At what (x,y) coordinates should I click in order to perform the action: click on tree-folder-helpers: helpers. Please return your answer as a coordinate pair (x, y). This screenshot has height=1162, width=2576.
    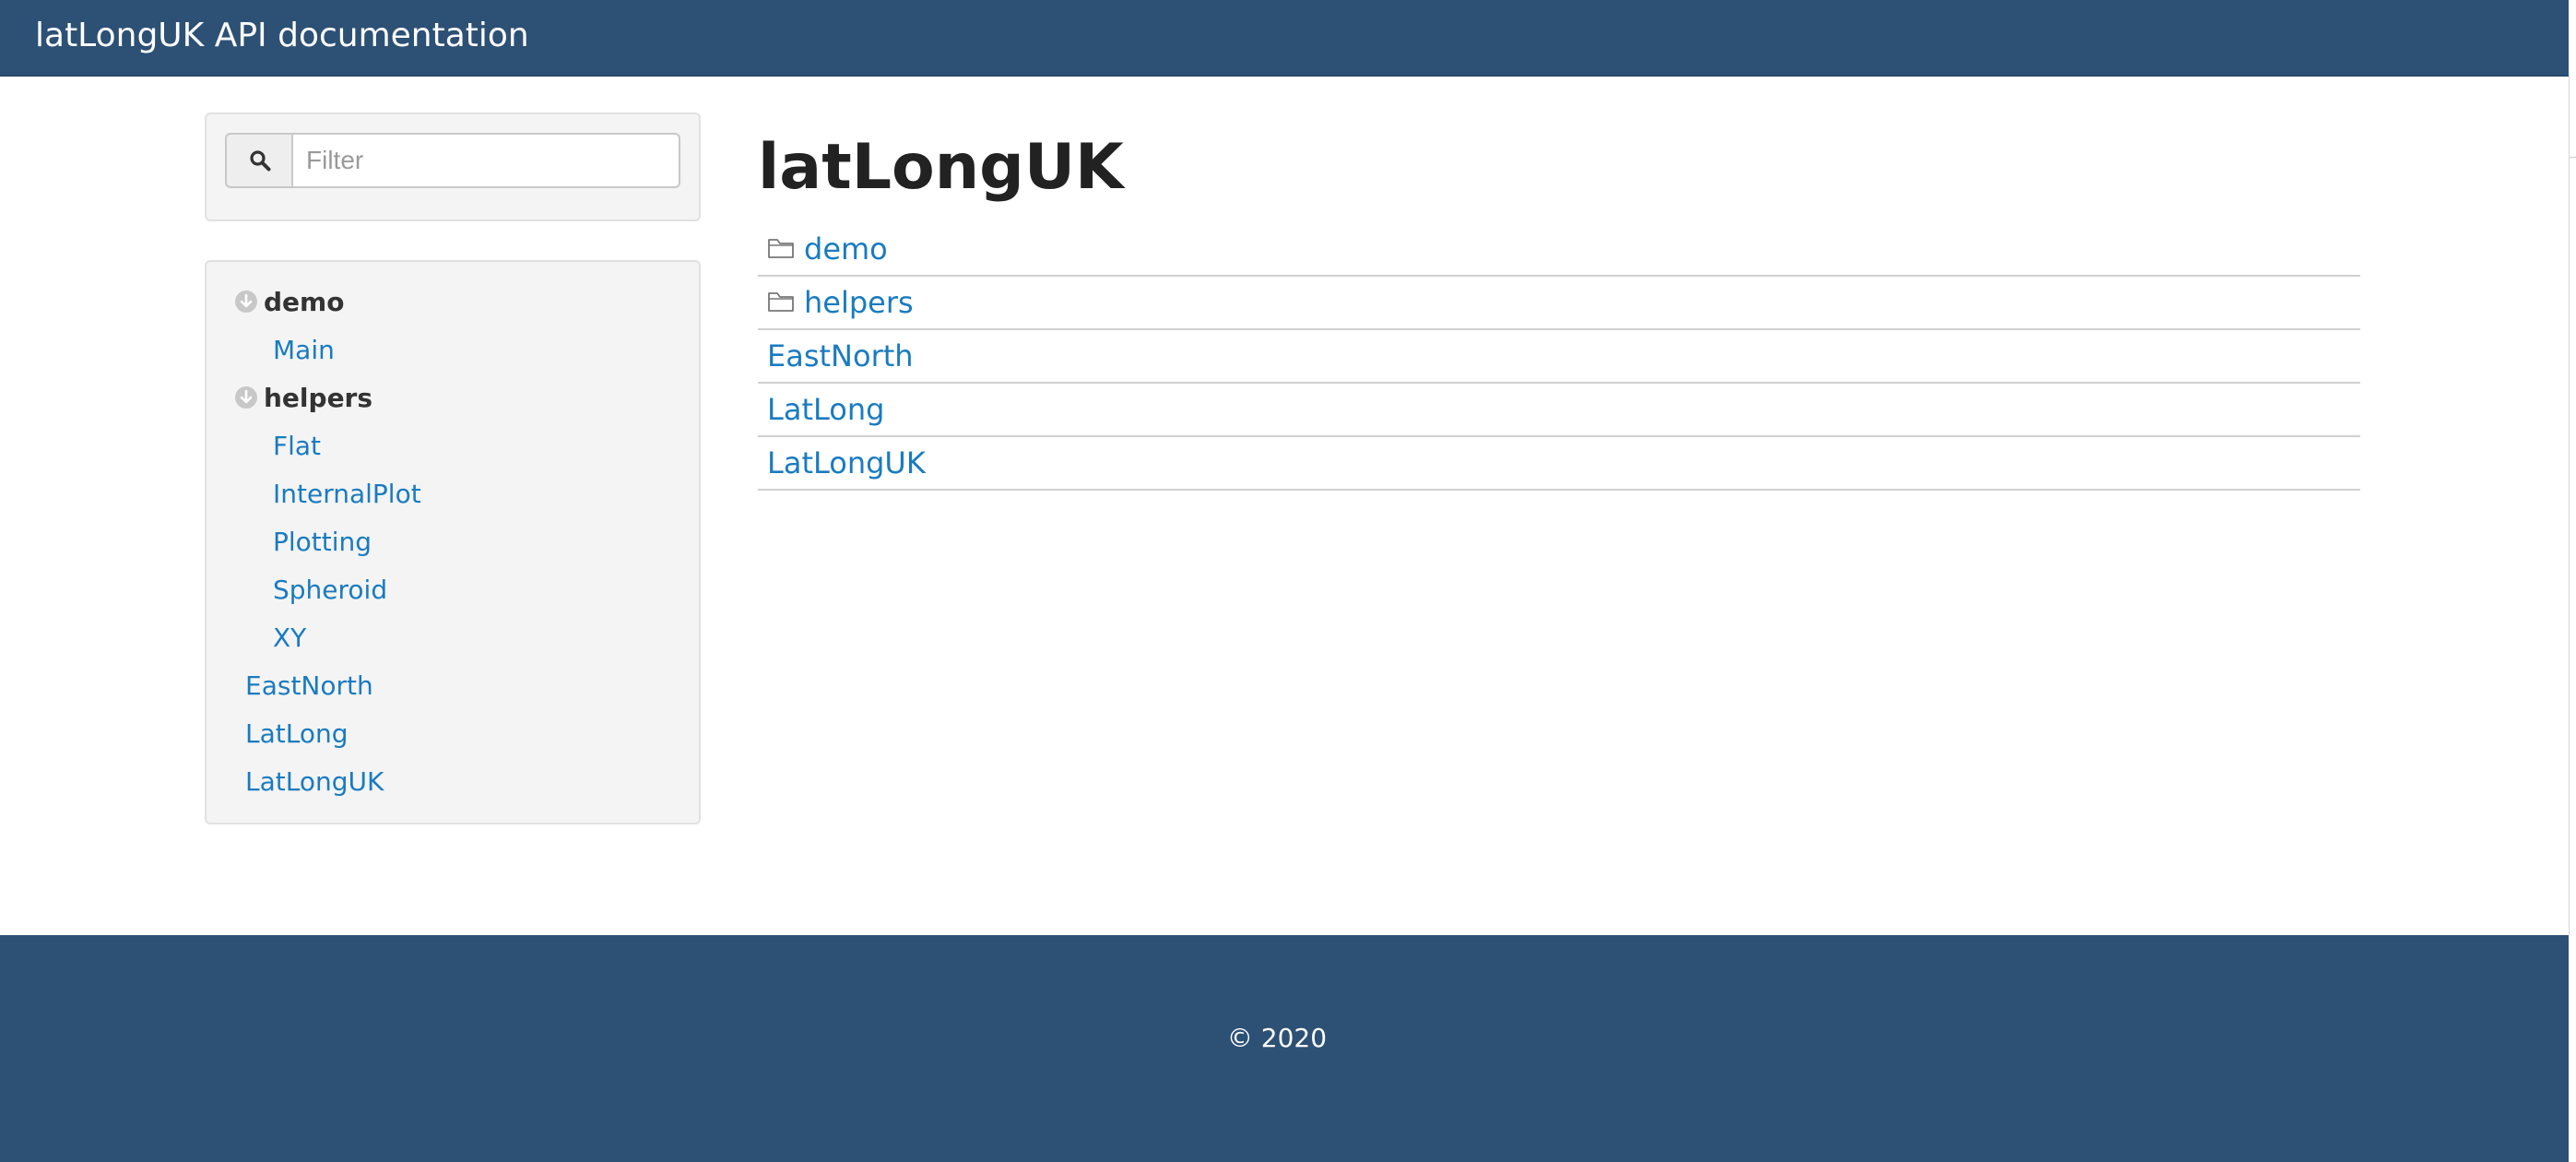
    Looking at the image, I should click on (318, 398).